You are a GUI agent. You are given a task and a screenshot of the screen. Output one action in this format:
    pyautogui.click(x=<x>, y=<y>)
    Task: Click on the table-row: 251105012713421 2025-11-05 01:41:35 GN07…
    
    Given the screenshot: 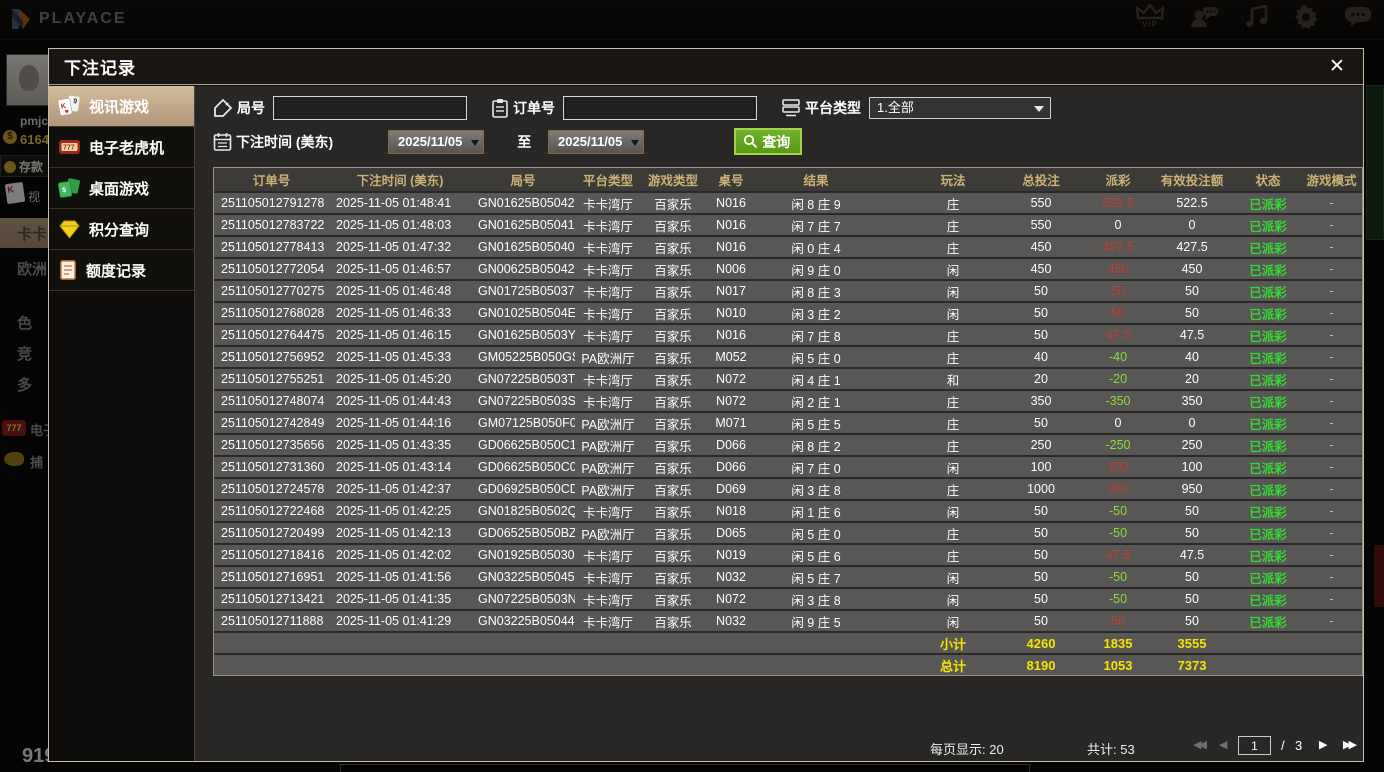 What is the action you would take?
    pyautogui.click(x=788, y=598)
    